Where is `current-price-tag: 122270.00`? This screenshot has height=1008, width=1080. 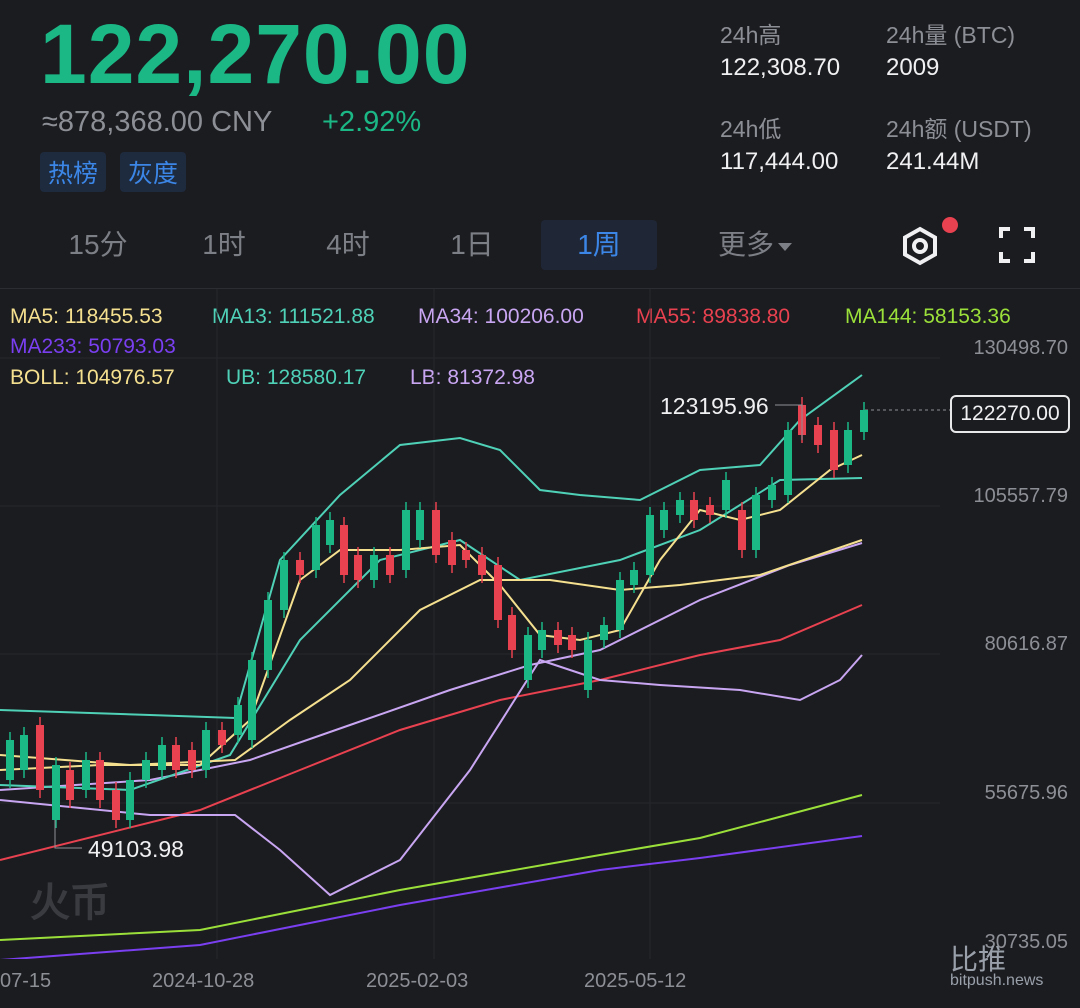 current-price-tag: 122270.00 is located at coordinates (1010, 414).